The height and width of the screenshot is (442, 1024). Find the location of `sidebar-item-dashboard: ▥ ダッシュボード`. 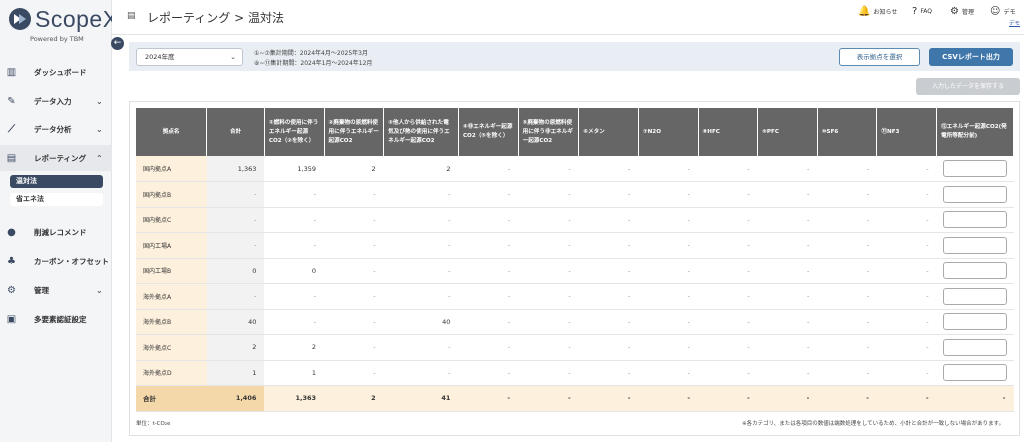

sidebar-item-dashboard: ▥ ダッシュボード is located at coordinates (56, 72).